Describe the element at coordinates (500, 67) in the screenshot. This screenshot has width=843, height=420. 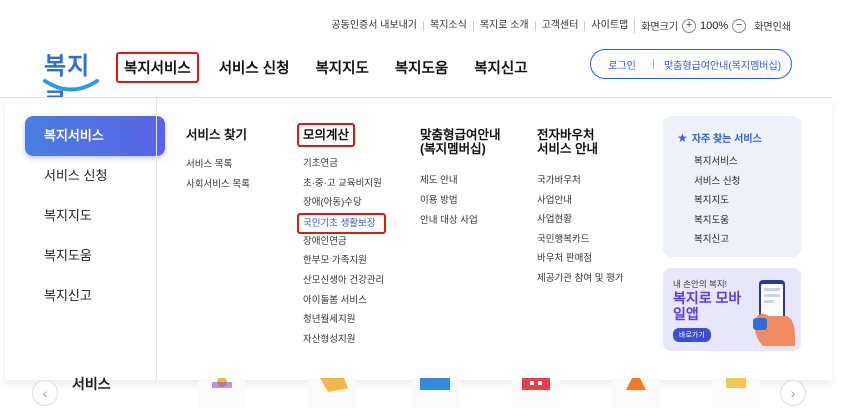
I see `nav-welfare-report: 복지신고` at that location.